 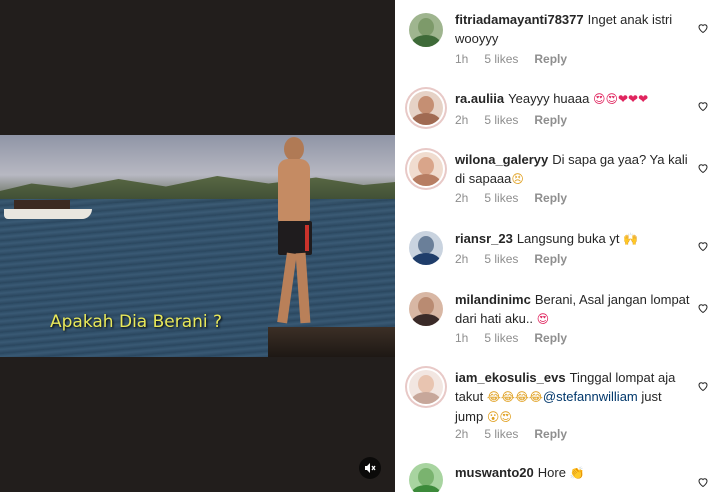 What do you see at coordinates (517, 179) in the screenshot?
I see `comment-emoji: 😣` at bounding box center [517, 179].